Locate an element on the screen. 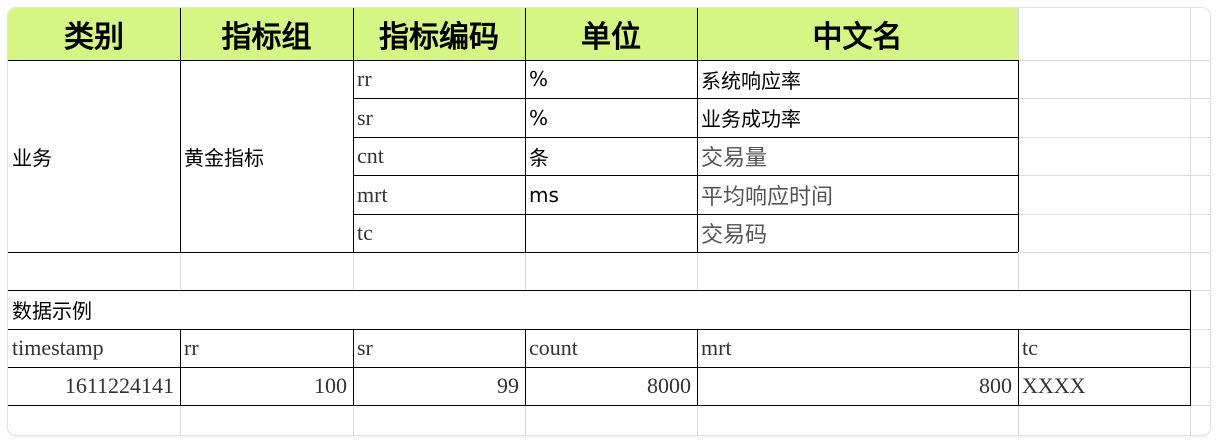 Image resolution: width=1218 pixels, height=443 pixels. example-title: 数据示例 is located at coordinates (599, 309).